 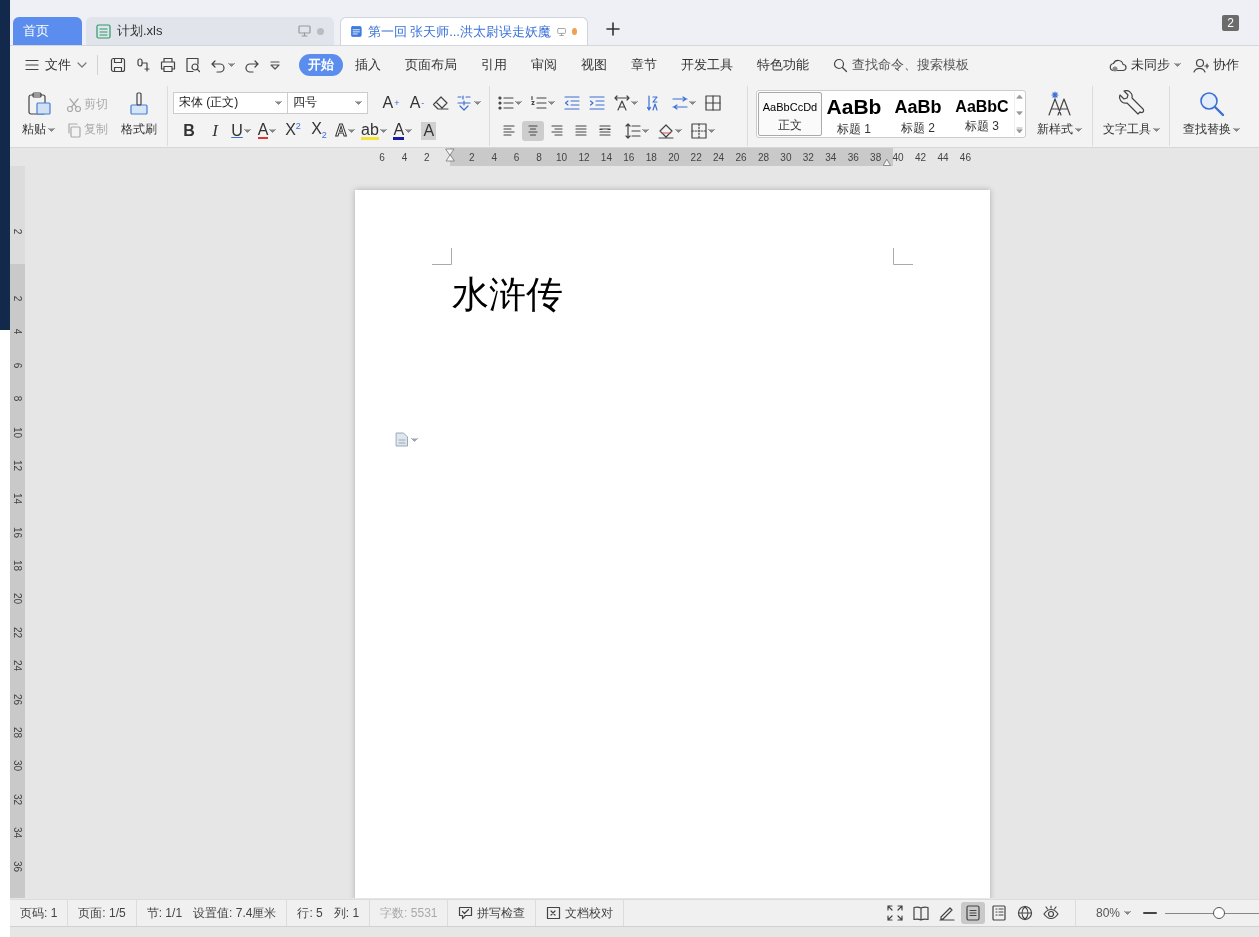 I want to click on indent-marker-icon, so click(x=450, y=156).